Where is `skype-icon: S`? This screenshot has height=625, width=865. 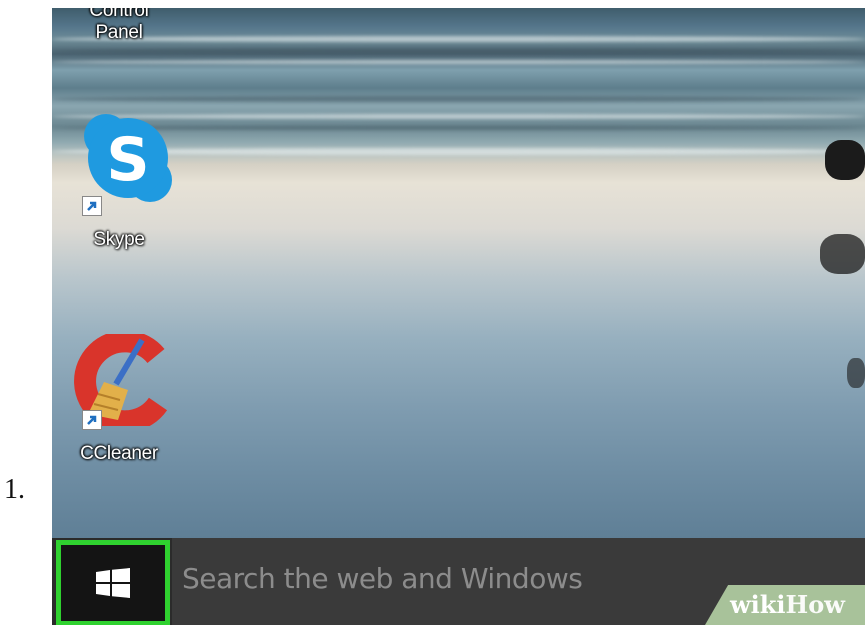 skype-icon: S is located at coordinates (128, 158).